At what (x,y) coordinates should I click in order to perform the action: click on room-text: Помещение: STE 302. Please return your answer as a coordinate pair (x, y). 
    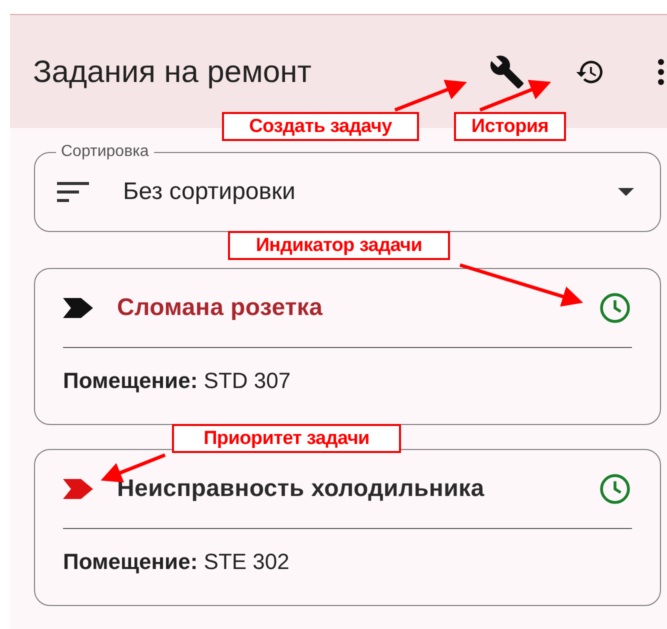
    Looking at the image, I should click on (176, 561).